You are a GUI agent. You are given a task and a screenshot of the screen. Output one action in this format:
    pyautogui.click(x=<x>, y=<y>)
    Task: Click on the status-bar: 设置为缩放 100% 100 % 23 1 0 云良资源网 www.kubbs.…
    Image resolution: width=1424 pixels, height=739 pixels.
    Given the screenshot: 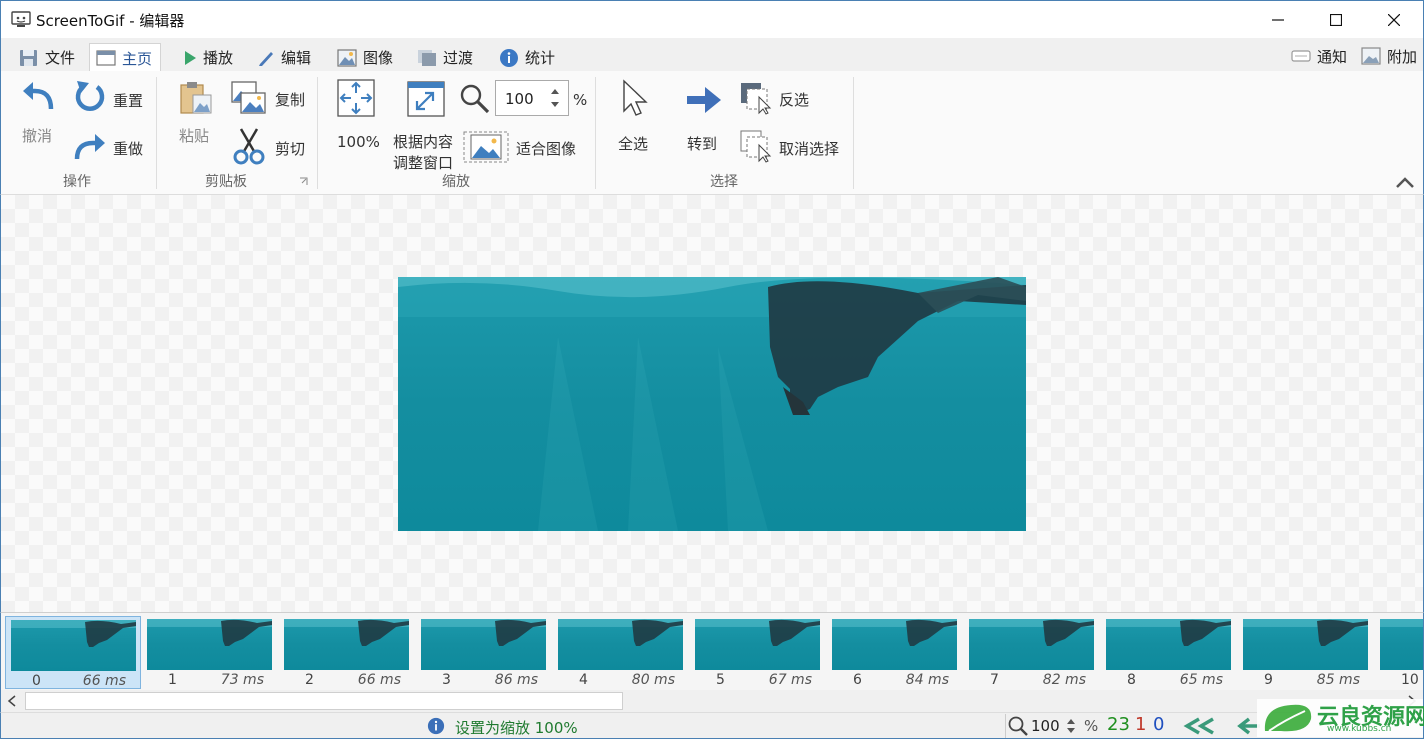 What is the action you would take?
    pyautogui.click(x=712, y=719)
    